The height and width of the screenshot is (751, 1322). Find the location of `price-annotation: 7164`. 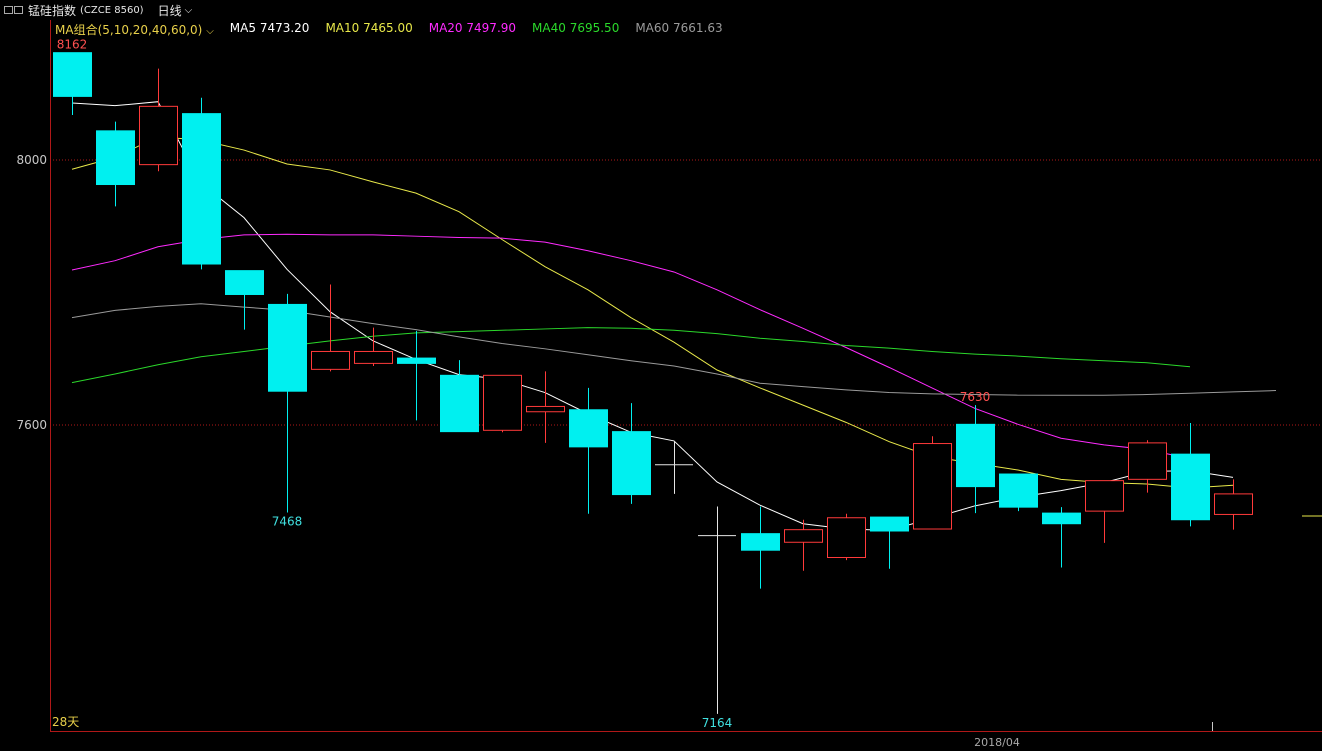

price-annotation: 7164 is located at coordinates (717, 723).